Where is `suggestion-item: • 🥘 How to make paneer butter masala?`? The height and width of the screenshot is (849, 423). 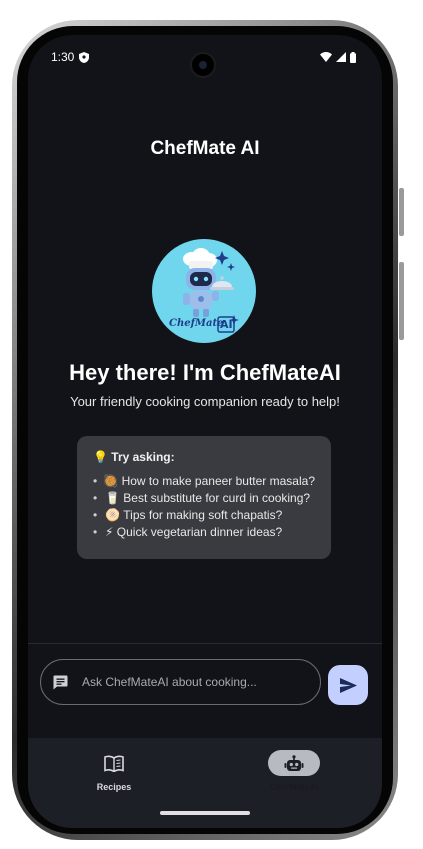
suggestion-item: • 🥘 How to make paneer butter masala? is located at coordinates (204, 481).